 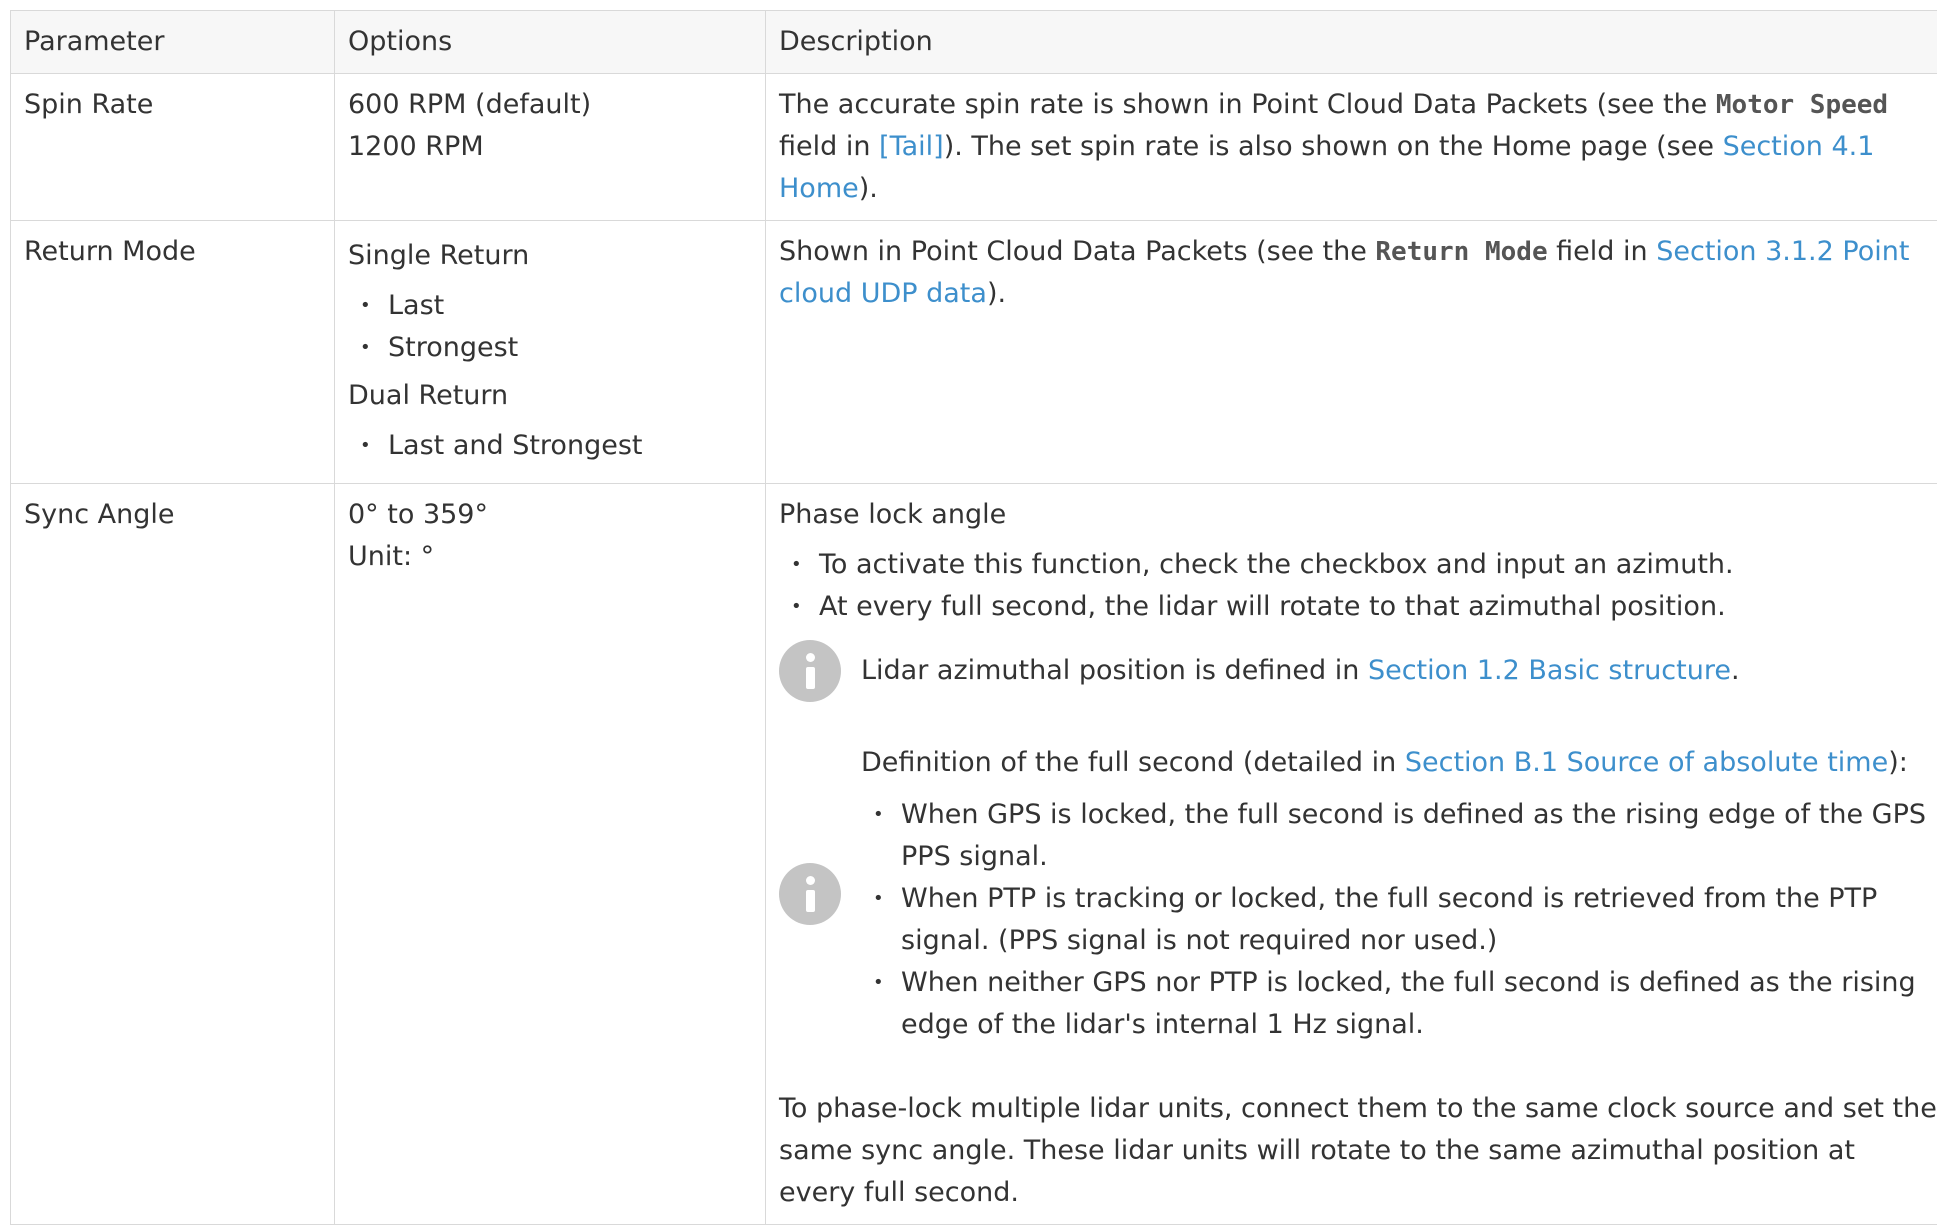 I want to click on option-list: Last Strongest, so click(x=550, y=327).